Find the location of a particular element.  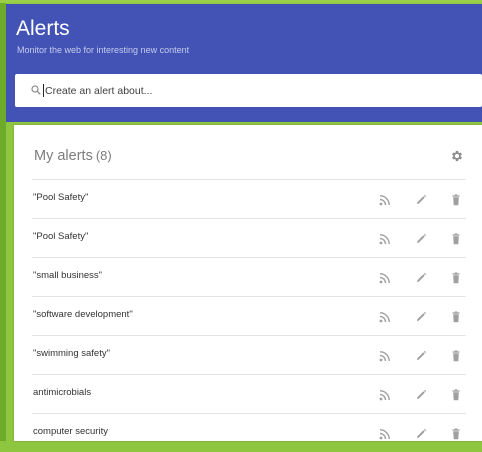

search-bar is located at coordinates (248, 90).